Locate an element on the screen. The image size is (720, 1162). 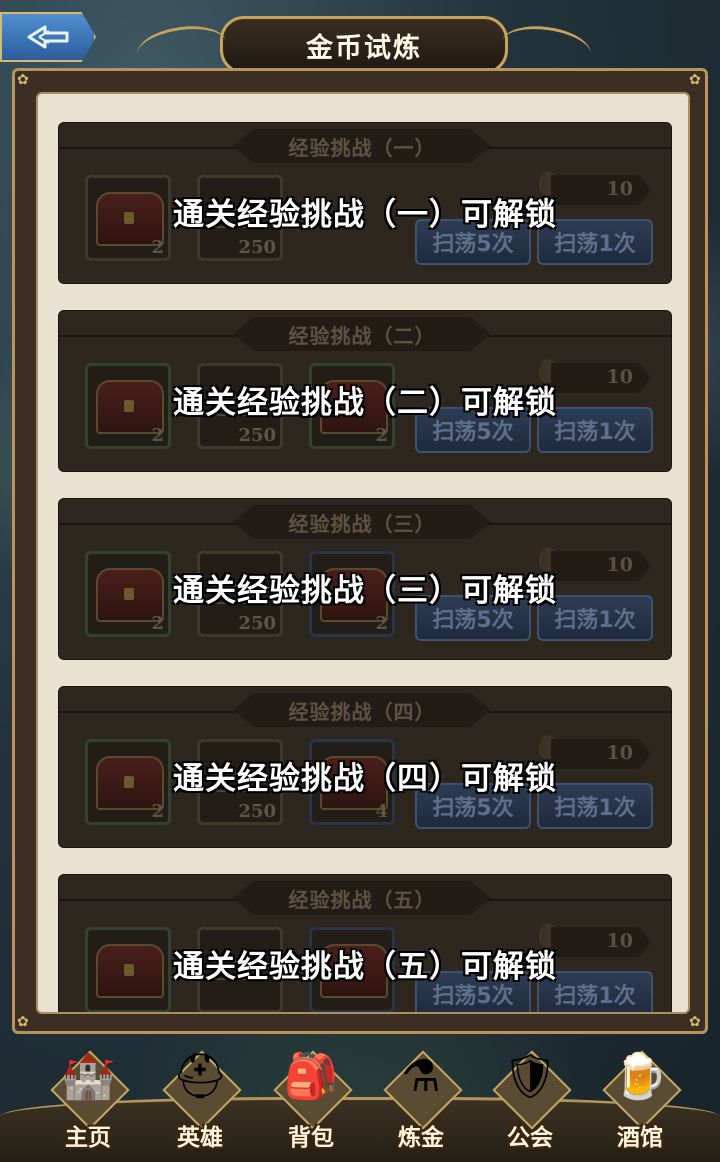
challenge-name: 经验挑战（四） is located at coordinates (362, 711).